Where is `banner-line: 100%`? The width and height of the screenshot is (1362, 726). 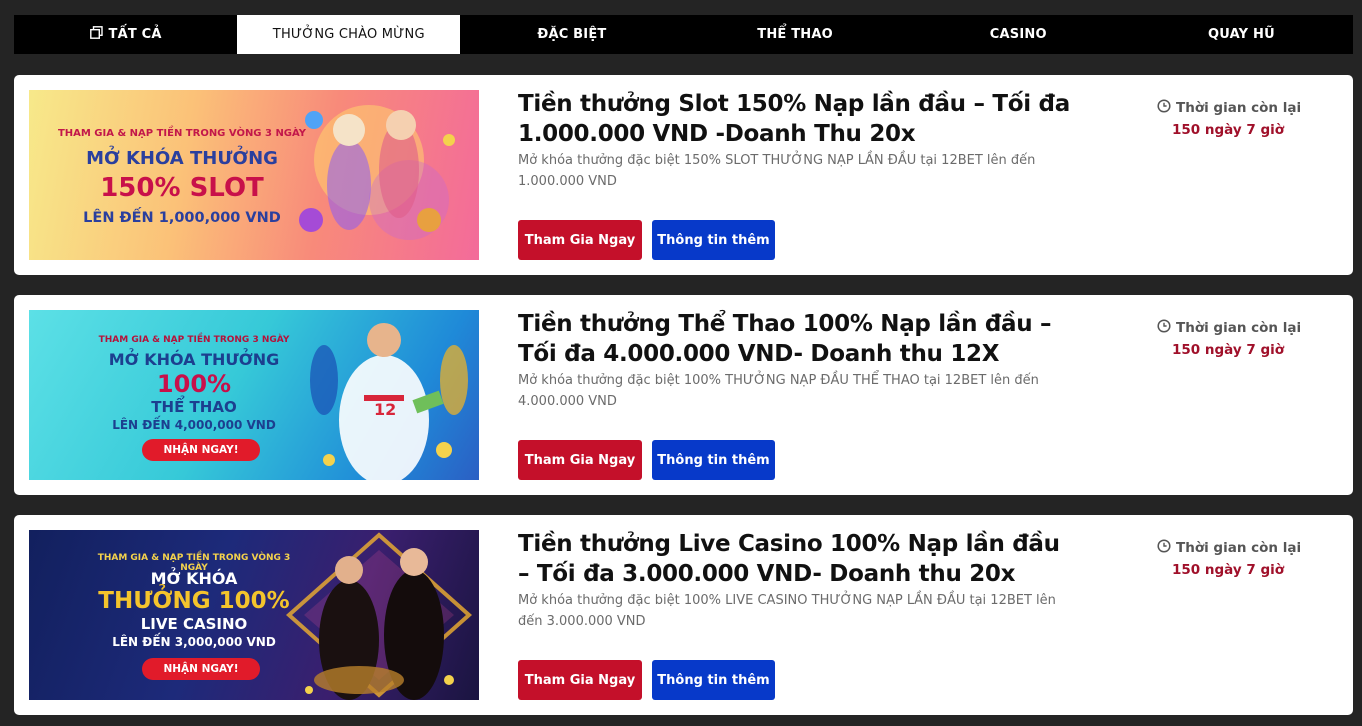
banner-line: 100% is located at coordinates (194, 384).